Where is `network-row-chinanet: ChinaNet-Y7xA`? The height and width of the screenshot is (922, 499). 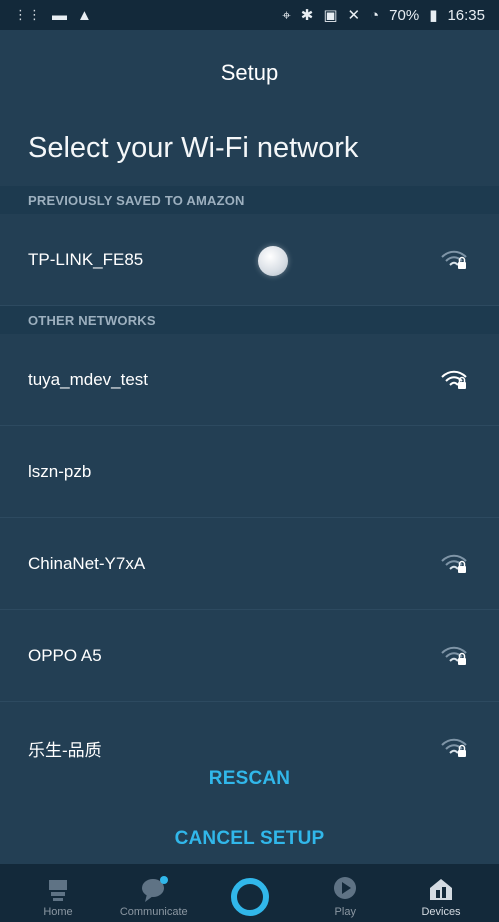 network-row-chinanet: ChinaNet-Y7xA is located at coordinates (249, 564).